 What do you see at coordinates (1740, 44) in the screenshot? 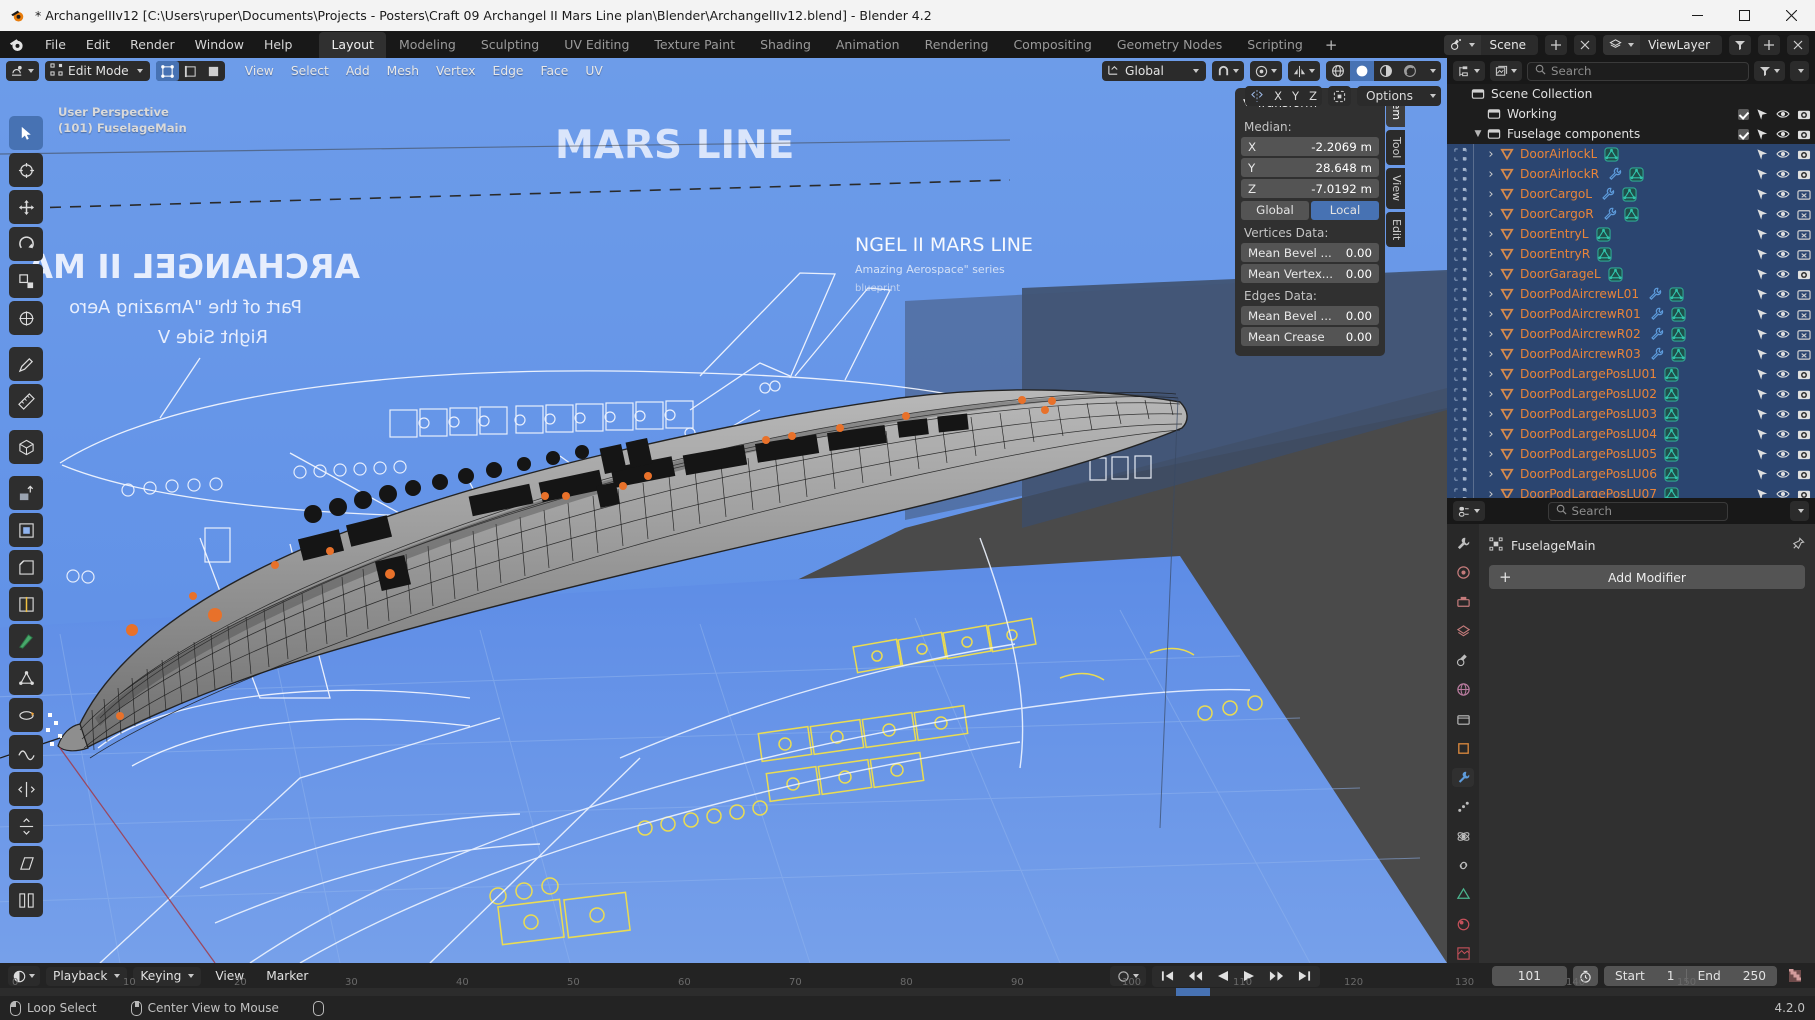
I see `filter-viewlayer-icon` at bounding box center [1740, 44].